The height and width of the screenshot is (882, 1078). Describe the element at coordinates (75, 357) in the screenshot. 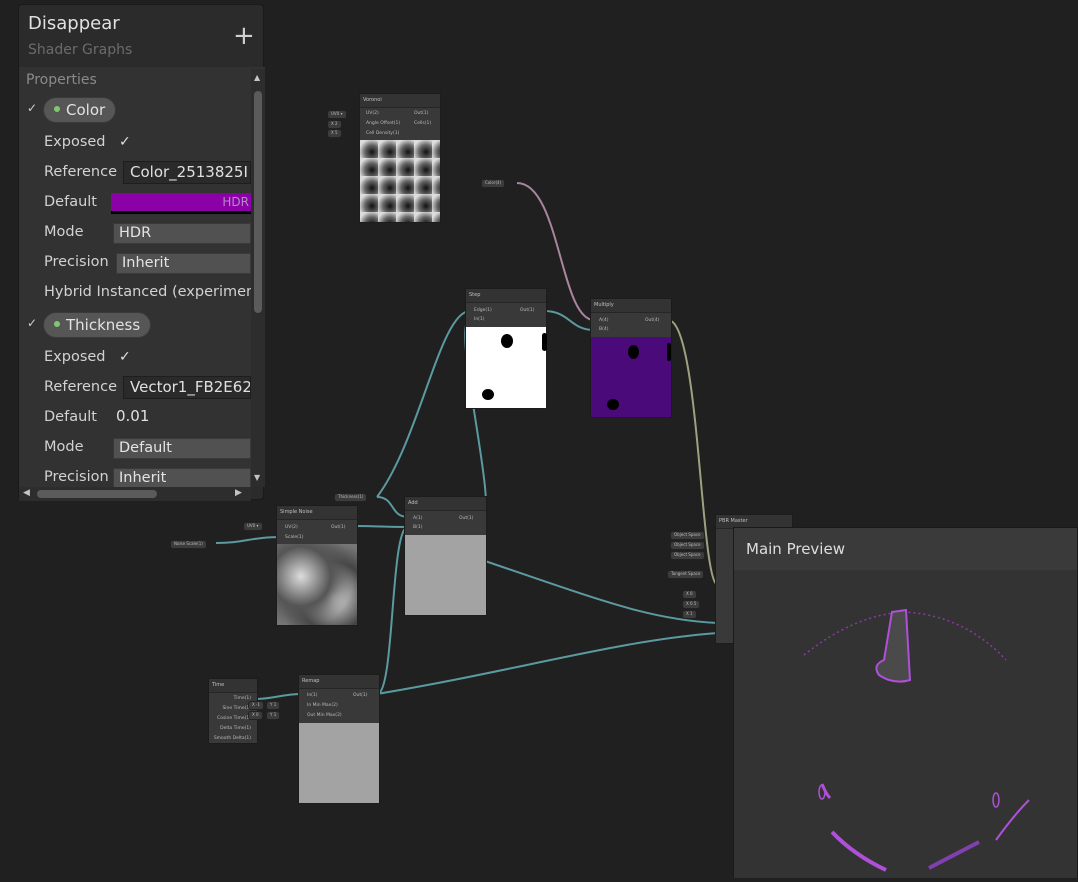

I see `exposed-label: Exposed` at that location.